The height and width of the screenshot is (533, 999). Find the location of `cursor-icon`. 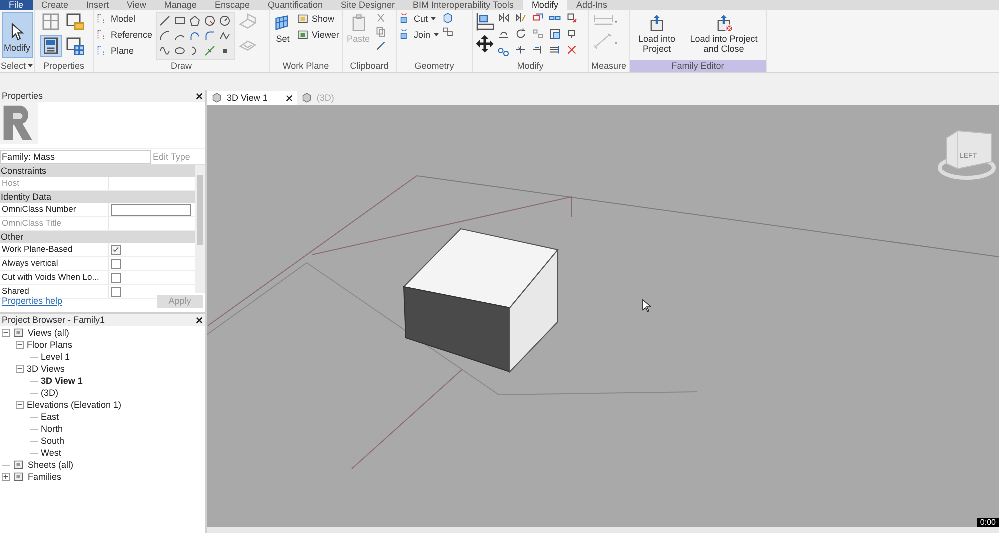

cursor-icon is located at coordinates (647, 306).